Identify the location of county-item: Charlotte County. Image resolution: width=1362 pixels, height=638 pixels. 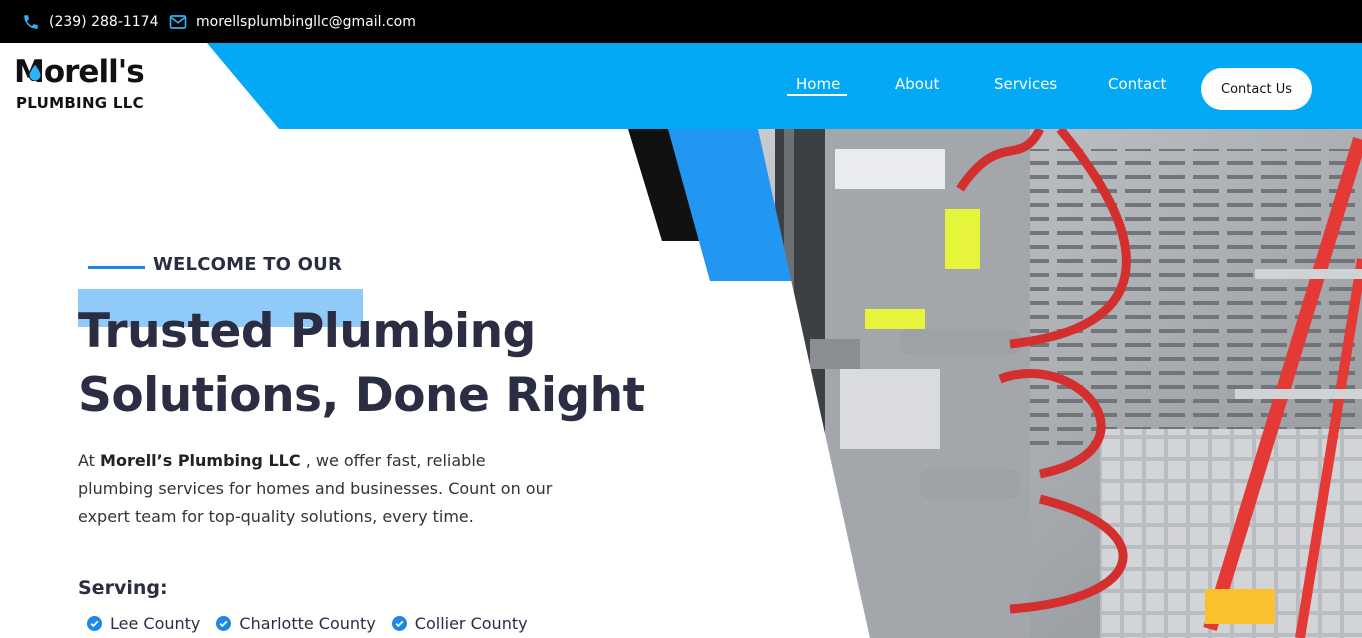
(296, 623).